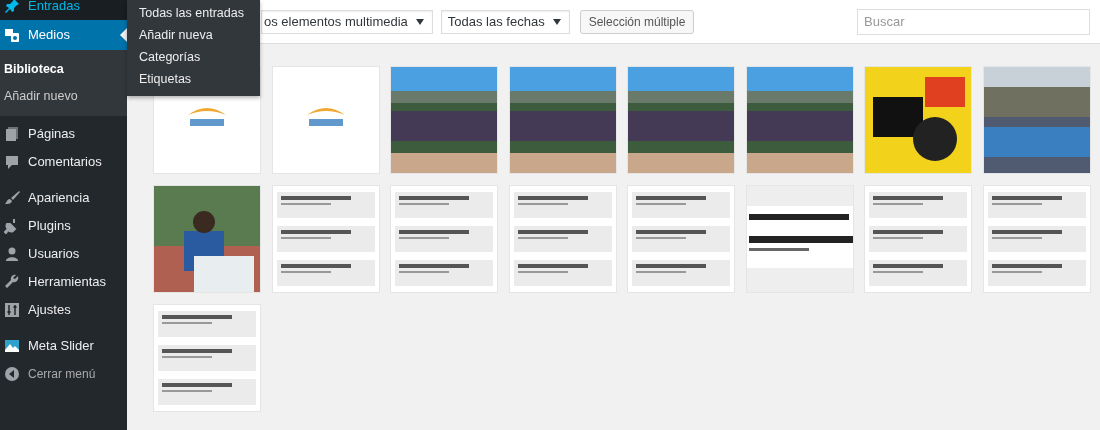  I want to click on sidebar-item: Cerrar menú, so click(63, 373).